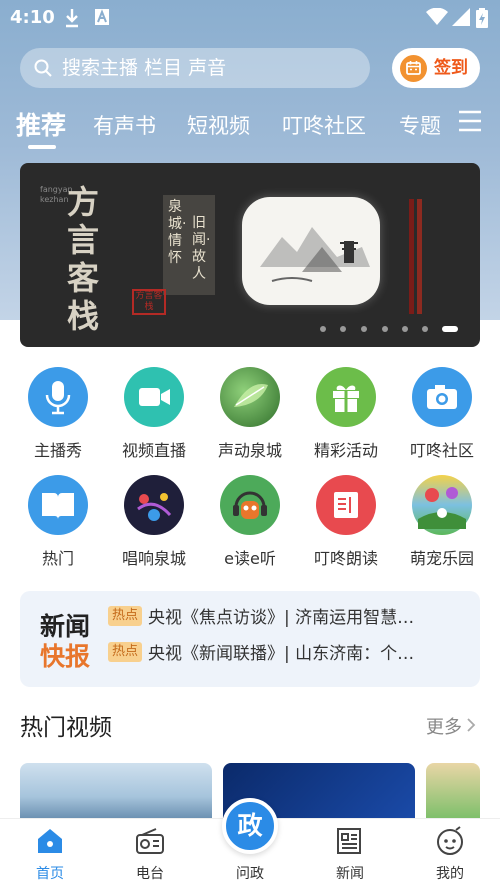 The image size is (500, 888). I want to click on nav-label: 新闻, so click(350, 874).